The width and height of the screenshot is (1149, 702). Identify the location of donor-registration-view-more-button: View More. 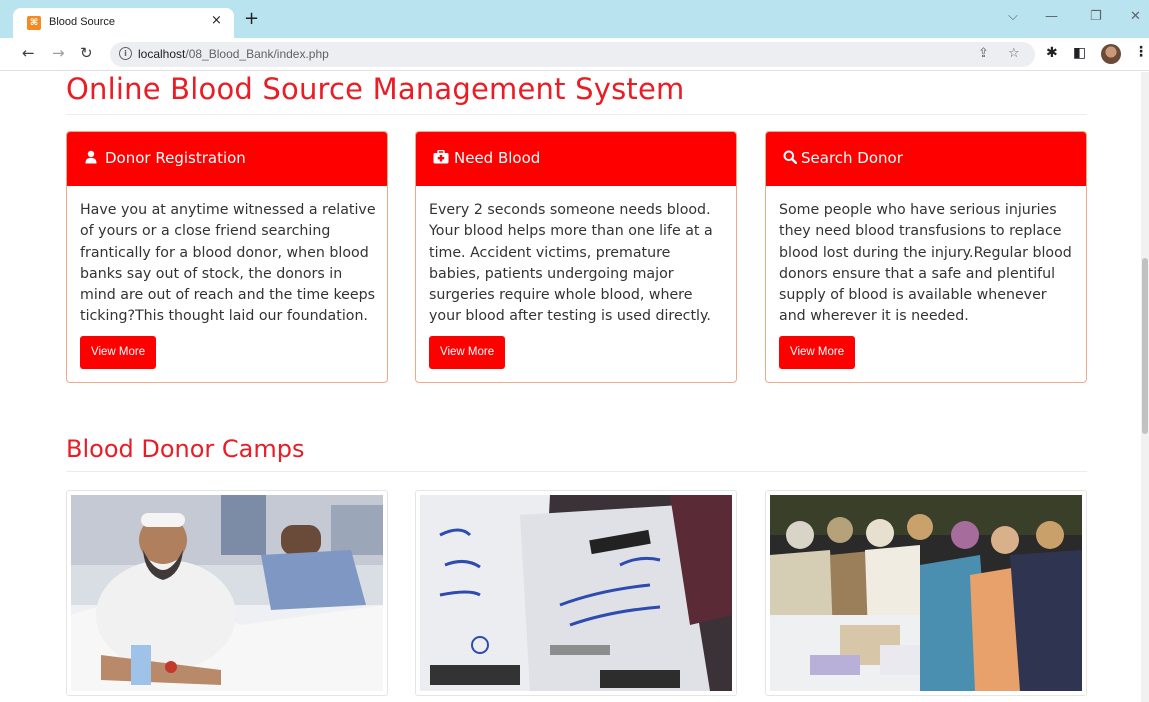
(118, 352).